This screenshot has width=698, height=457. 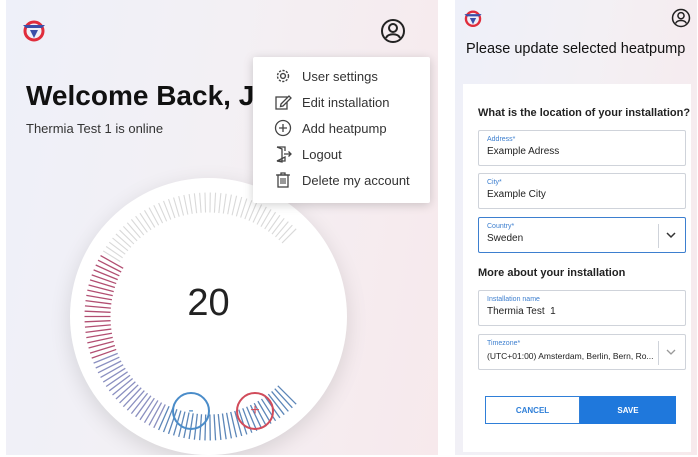 What do you see at coordinates (504, 343) in the screenshot?
I see `timezone-label: Timezone*` at bounding box center [504, 343].